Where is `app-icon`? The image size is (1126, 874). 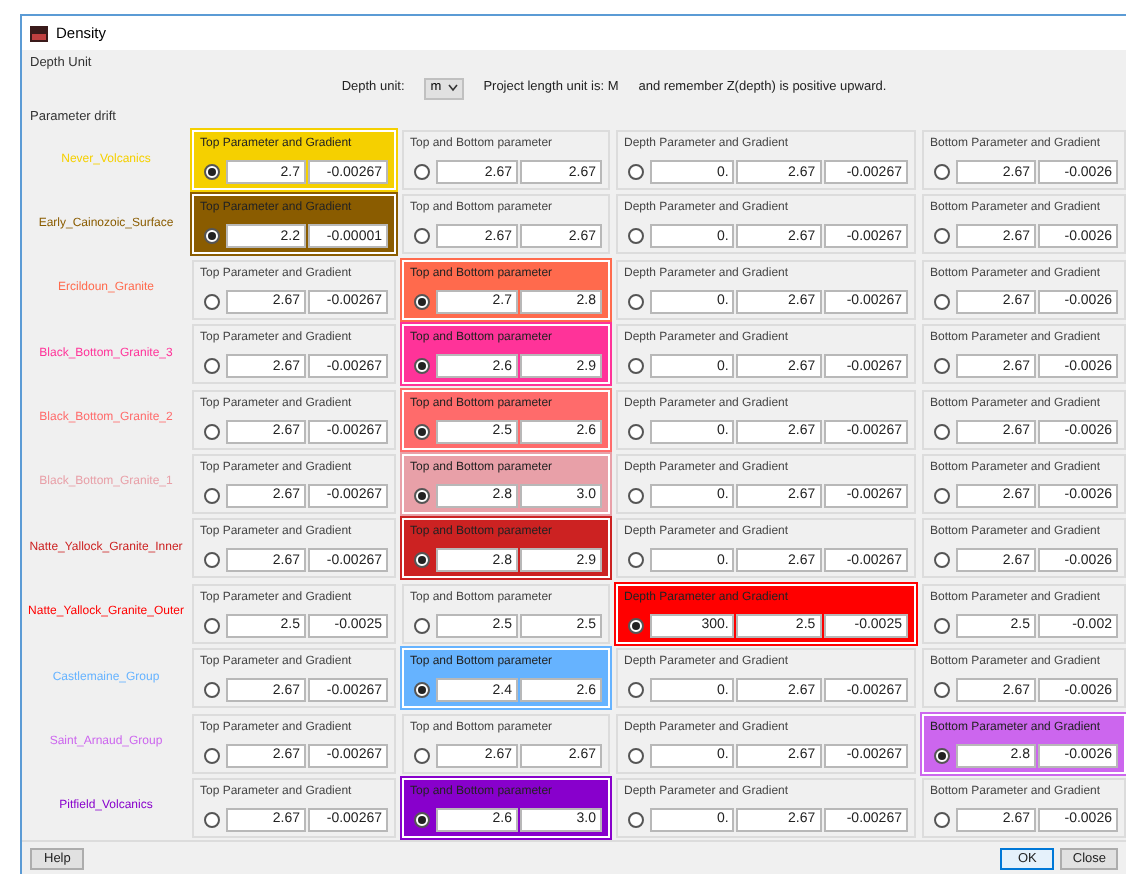 app-icon is located at coordinates (39, 33).